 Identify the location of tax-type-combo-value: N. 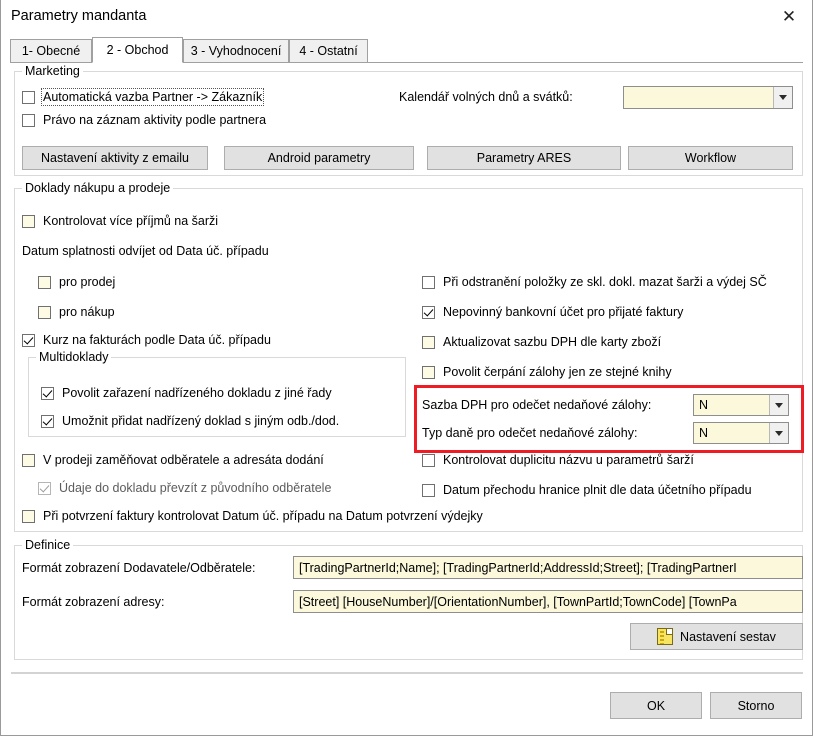
(704, 433).